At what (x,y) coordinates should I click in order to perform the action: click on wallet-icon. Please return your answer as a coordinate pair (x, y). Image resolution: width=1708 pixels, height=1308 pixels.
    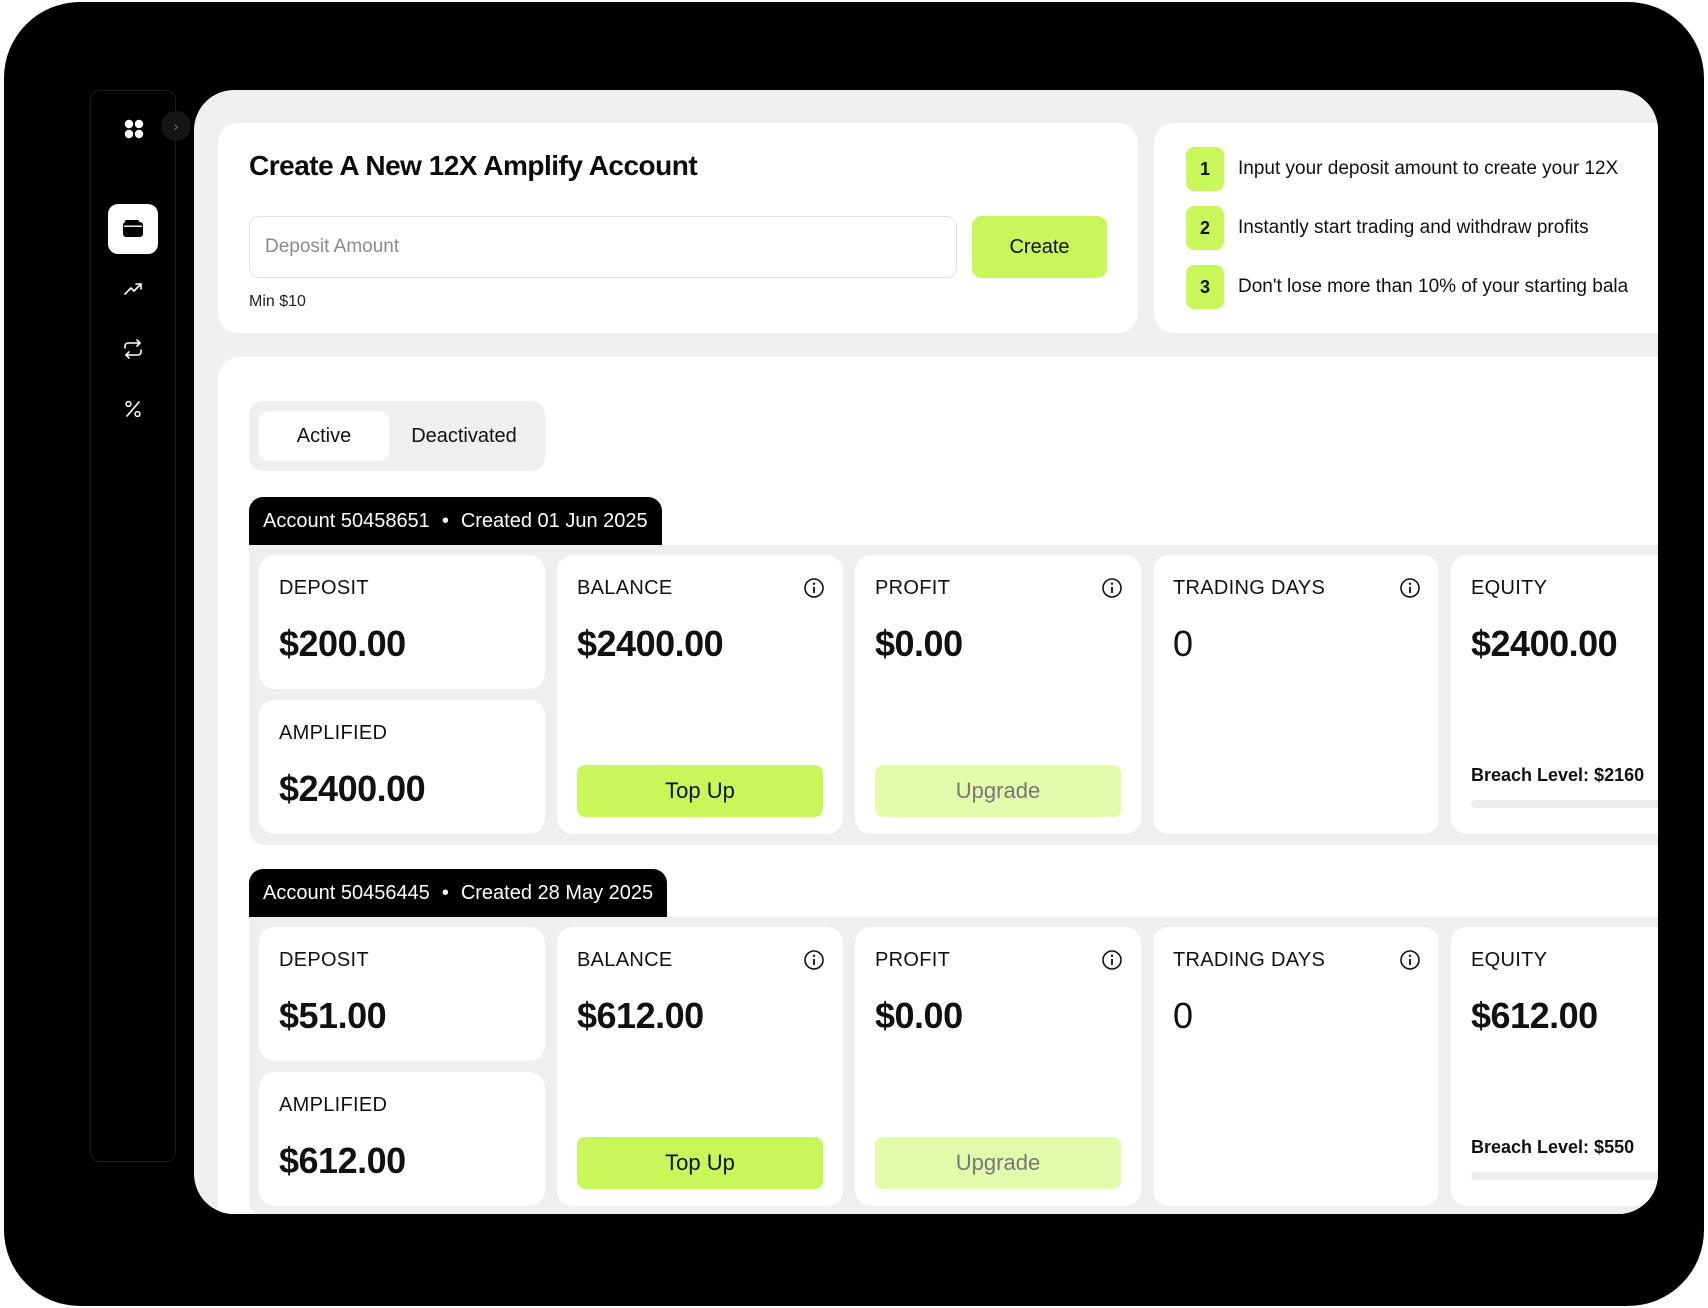
    Looking at the image, I should click on (133, 228).